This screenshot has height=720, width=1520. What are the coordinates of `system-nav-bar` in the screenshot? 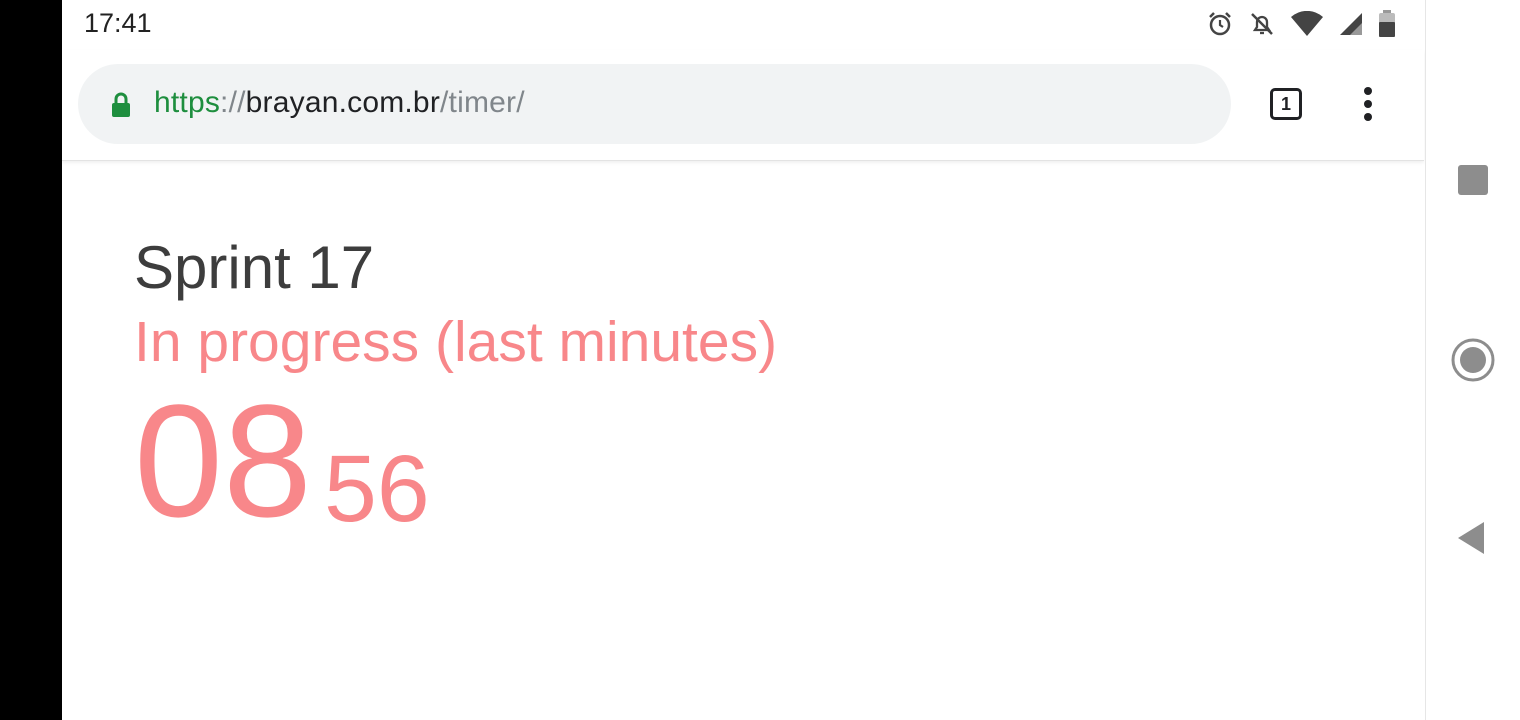 It's located at (1472, 360).